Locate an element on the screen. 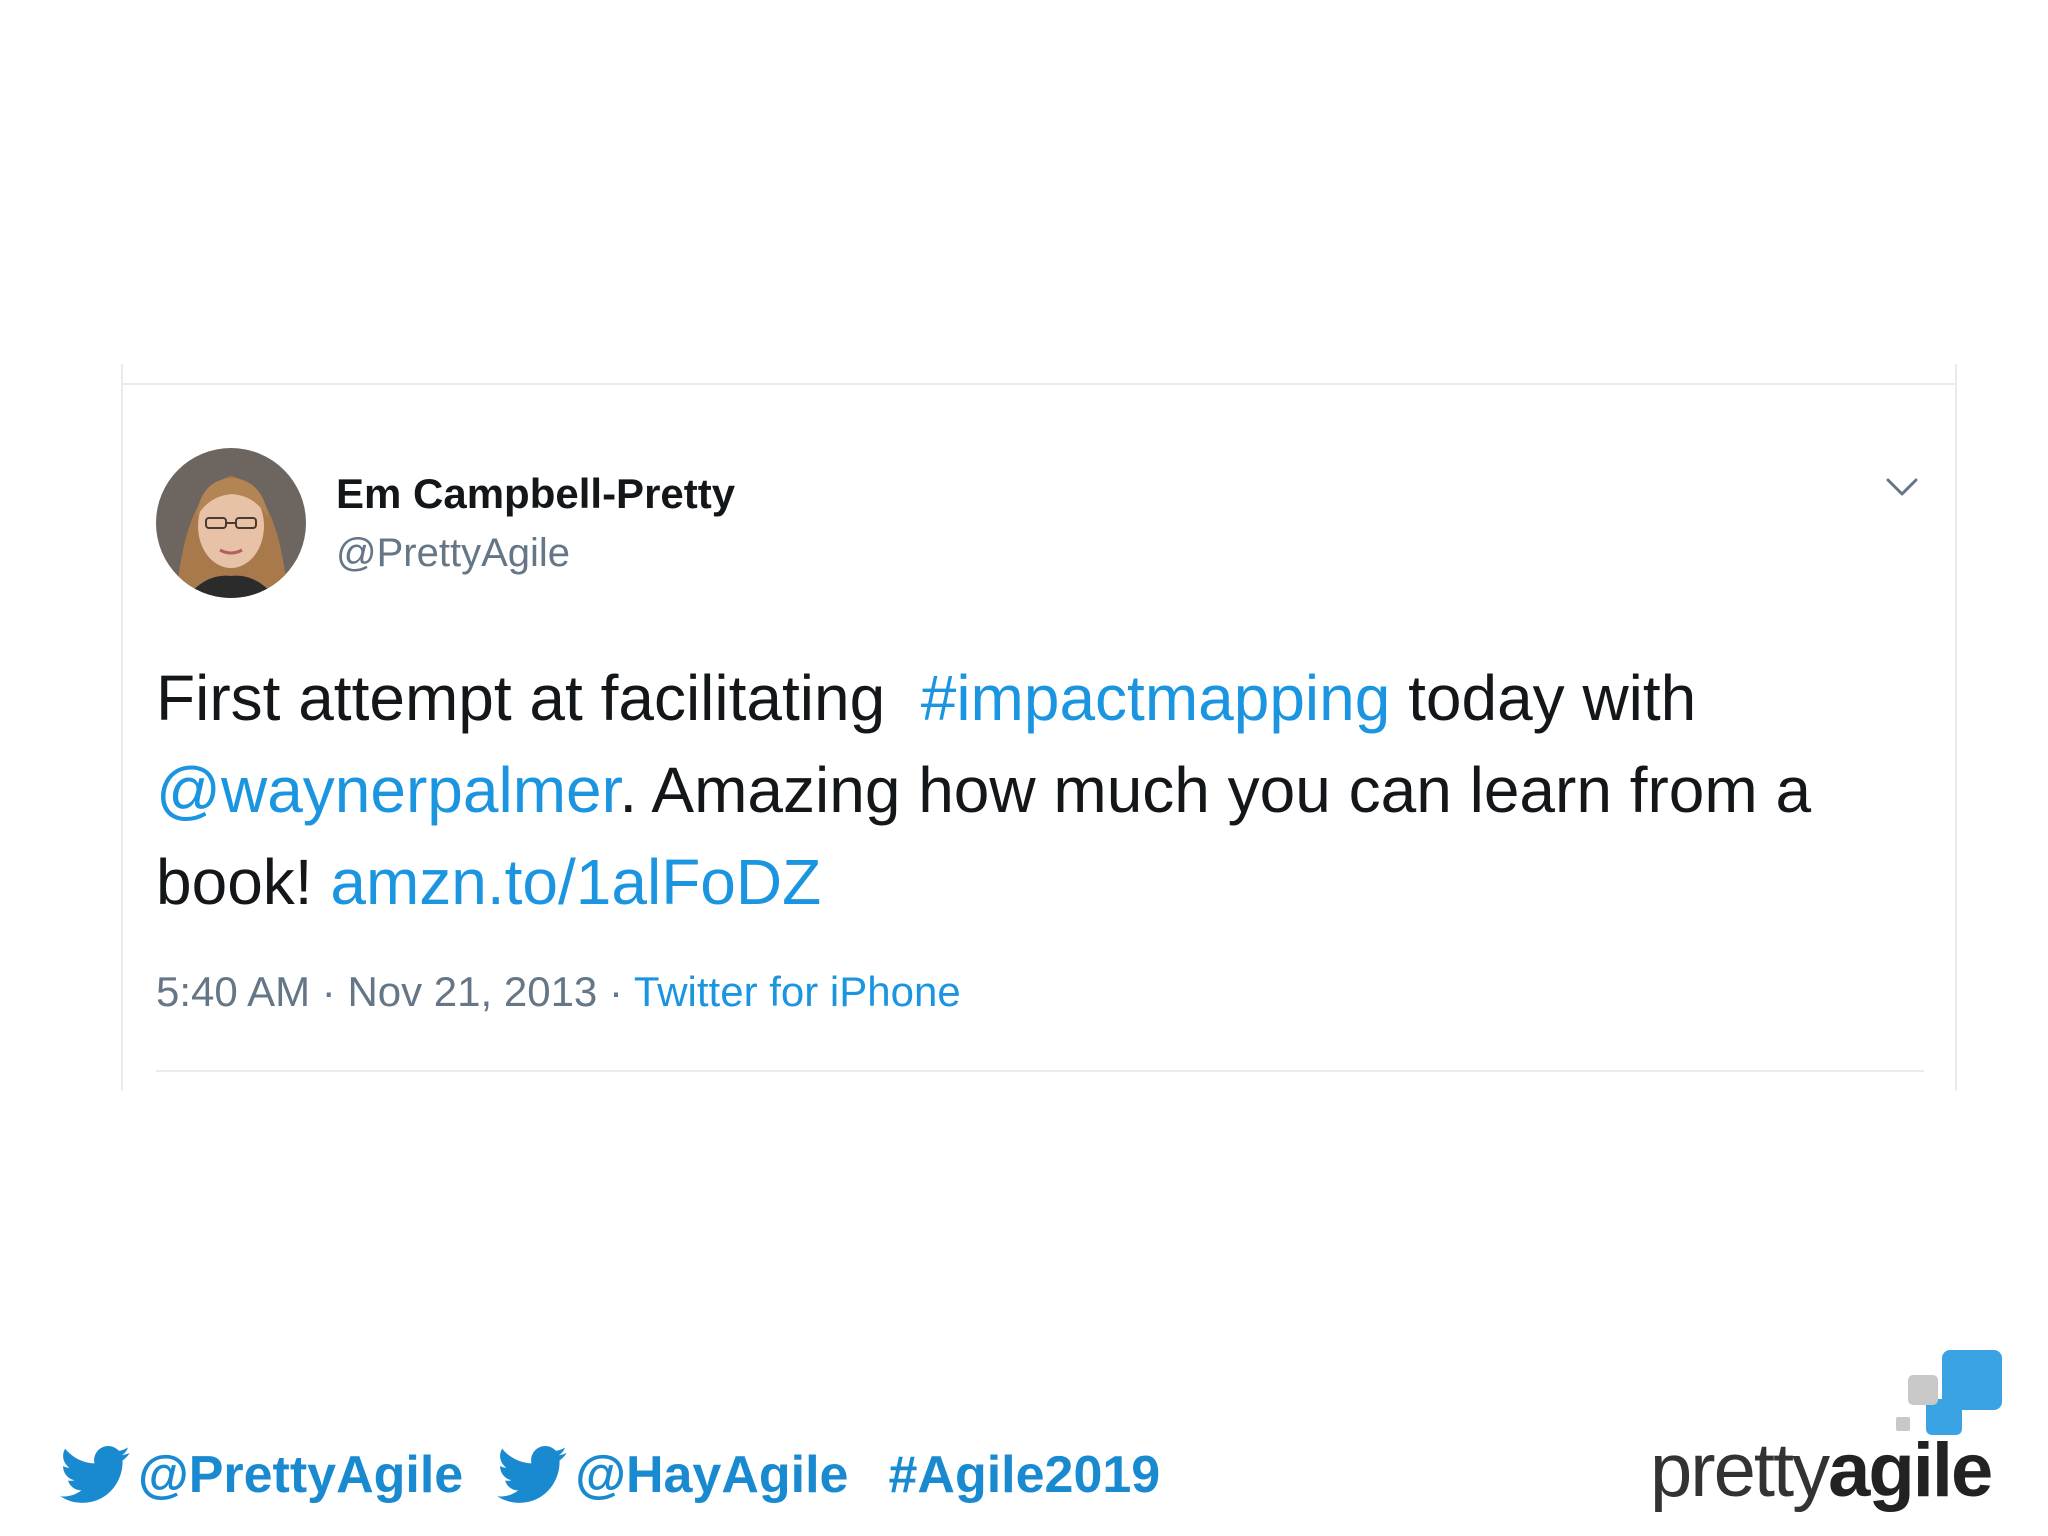 This screenshot has height=1536, width=2048. footer-handle: @HayAgile is located at coordinates (711, 1475).